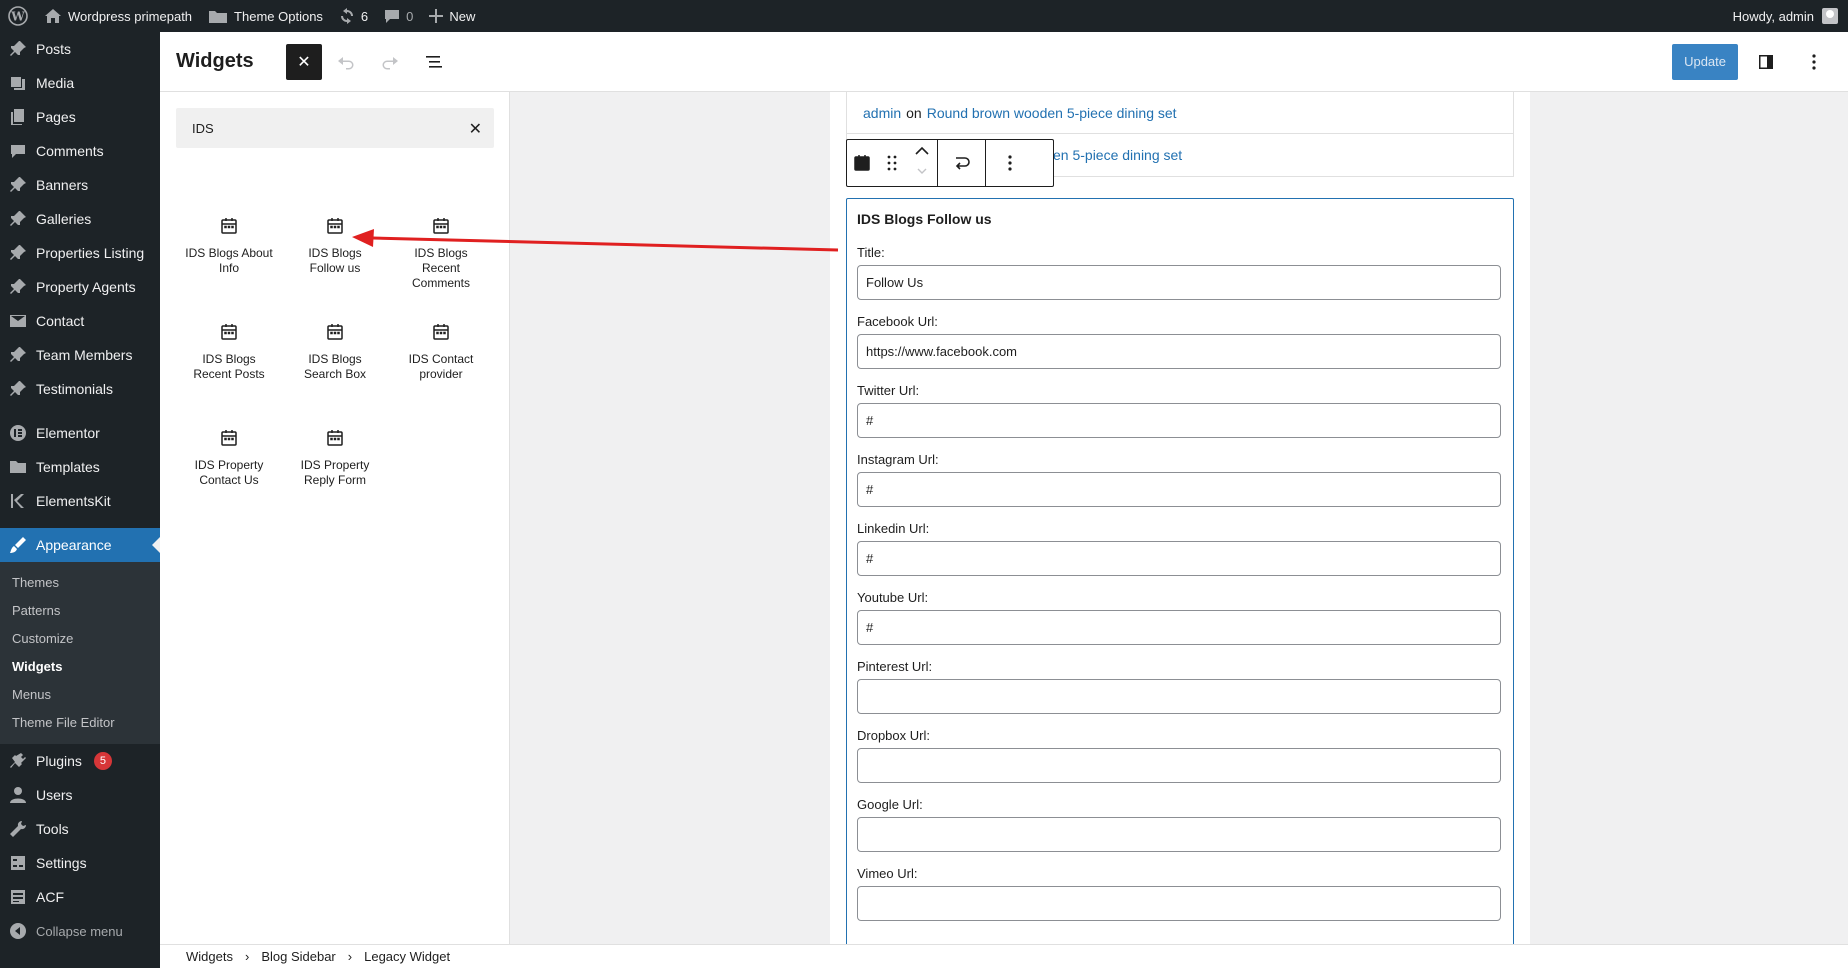 This screenshot has height=968, width=1848. What do you see at coordinates (80, 49) in the screenshot?
I see `sidebar-item-posts: Posts` at bounding box center [80, 49].